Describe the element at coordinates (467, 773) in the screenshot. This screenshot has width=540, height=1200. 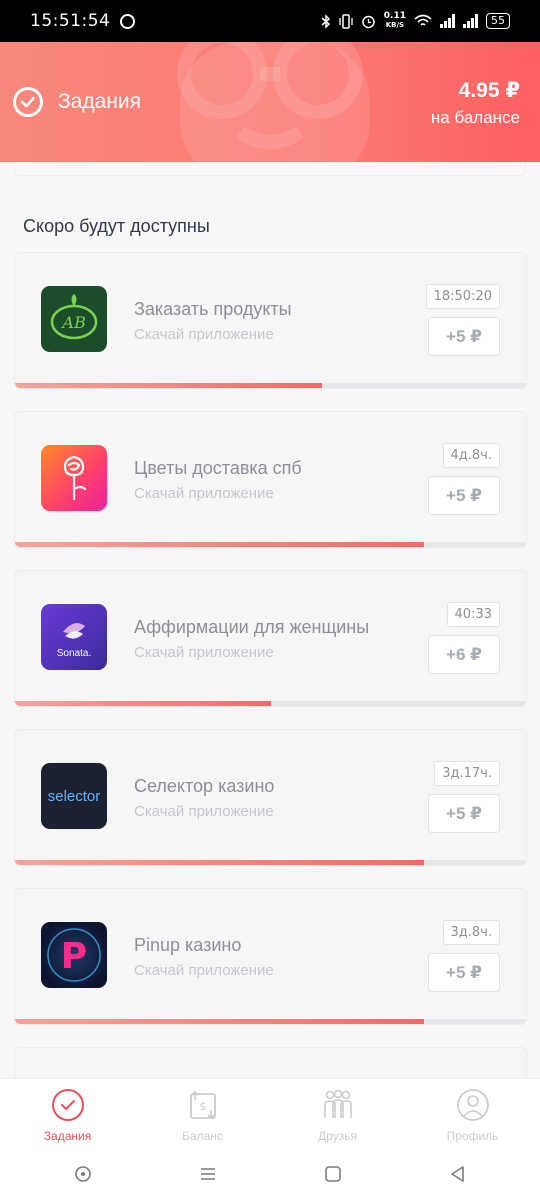
I see `task-timer: 3д.17ч.` at that location.